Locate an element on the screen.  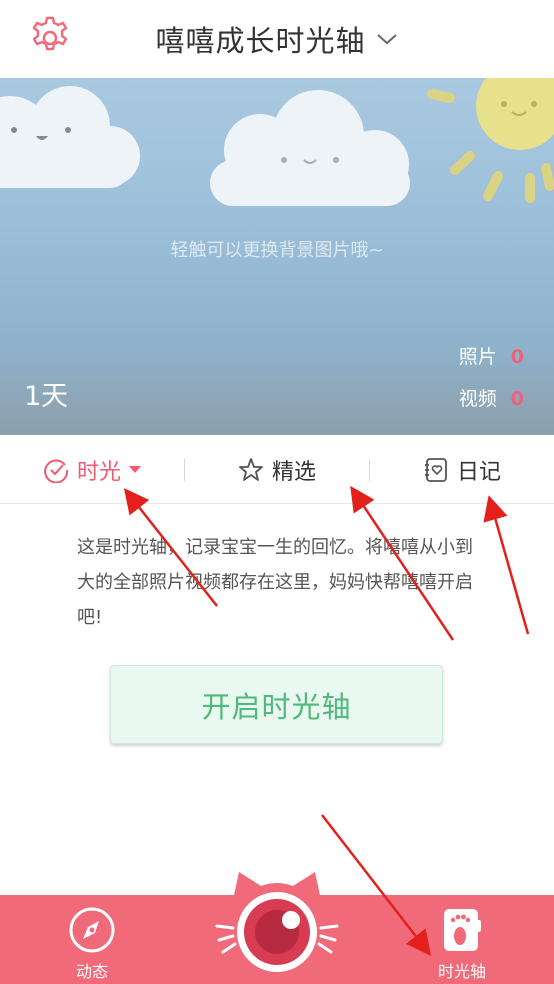
sun-icon is located at coordinates (490, 140).